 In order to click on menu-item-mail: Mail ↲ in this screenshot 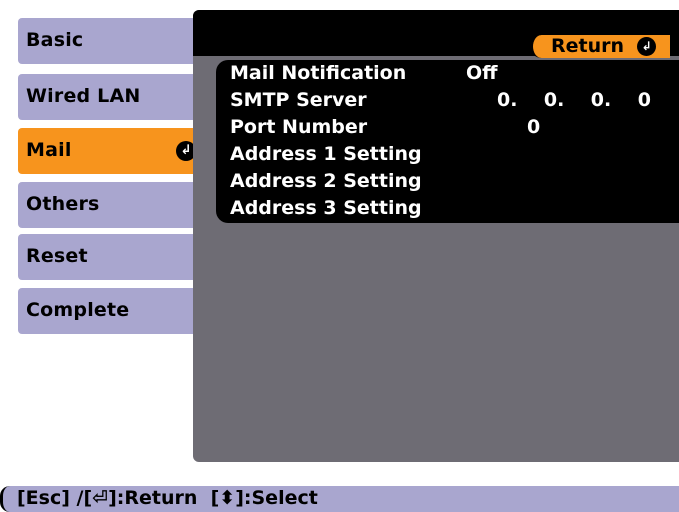, I will do `click(111, 151)`.